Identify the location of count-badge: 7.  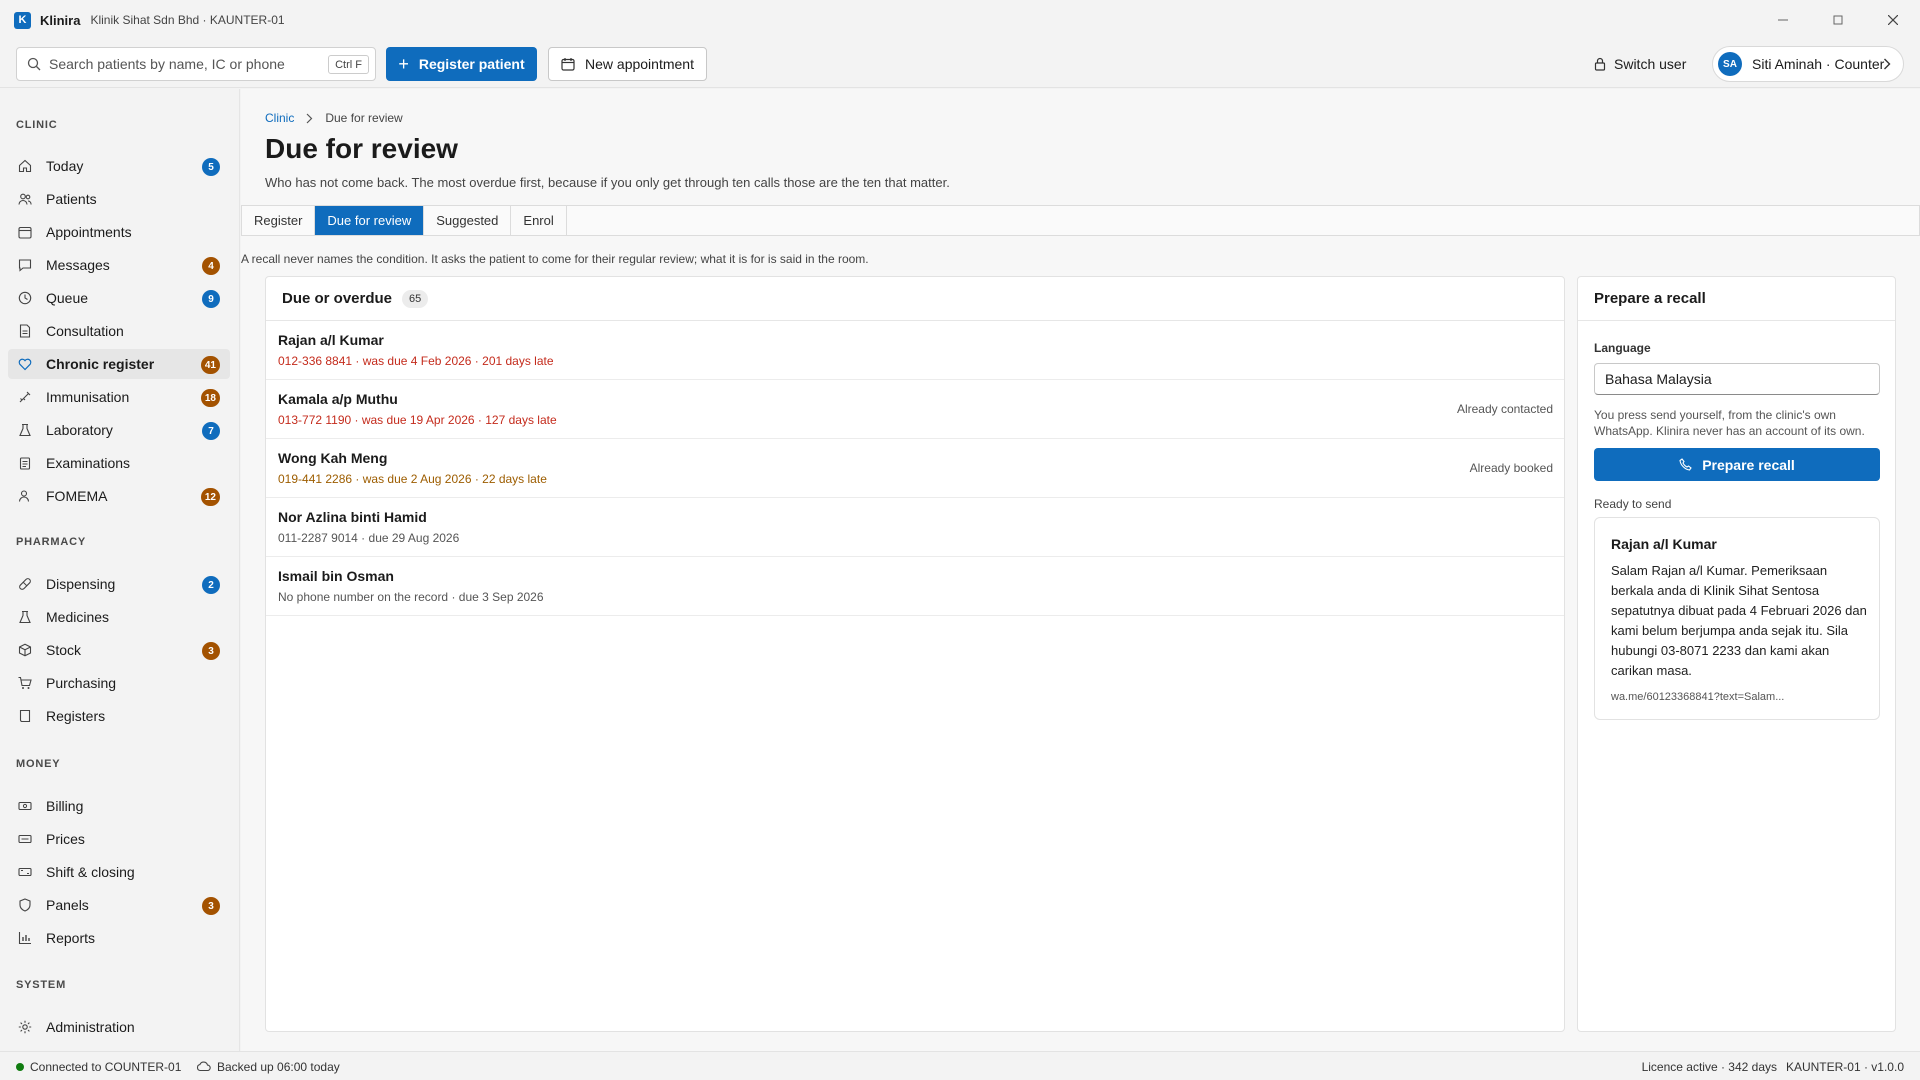
(211, 431).